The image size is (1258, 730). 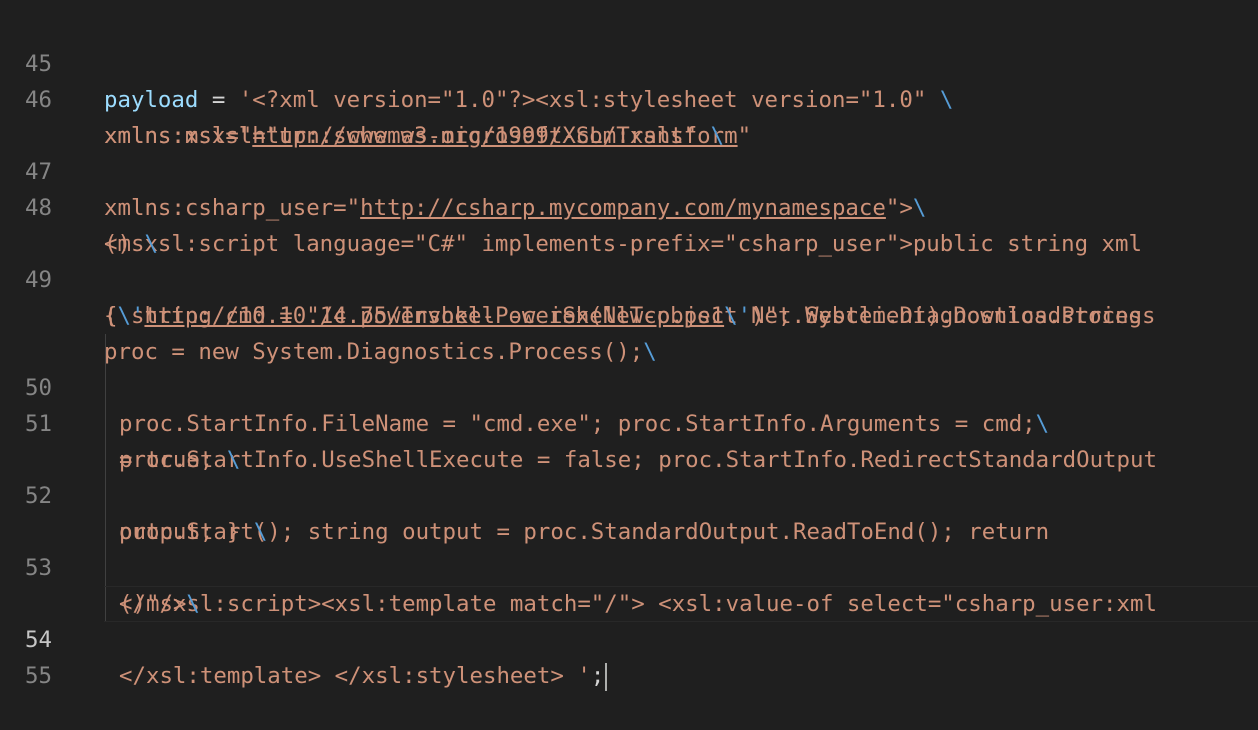 I want to click on token-string: </xsl:template> </xsl:stylesheet> ', so click(x=355, y=676).